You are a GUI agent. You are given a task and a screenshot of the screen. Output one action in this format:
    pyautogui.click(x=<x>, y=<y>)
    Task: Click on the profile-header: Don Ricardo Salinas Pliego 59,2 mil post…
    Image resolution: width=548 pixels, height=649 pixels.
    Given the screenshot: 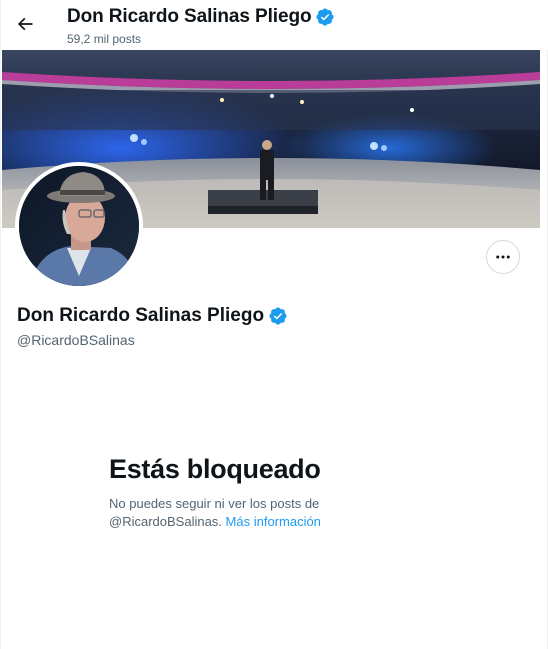 What is the action you would take?
    pyautogui.click(x=274, y=25)
    